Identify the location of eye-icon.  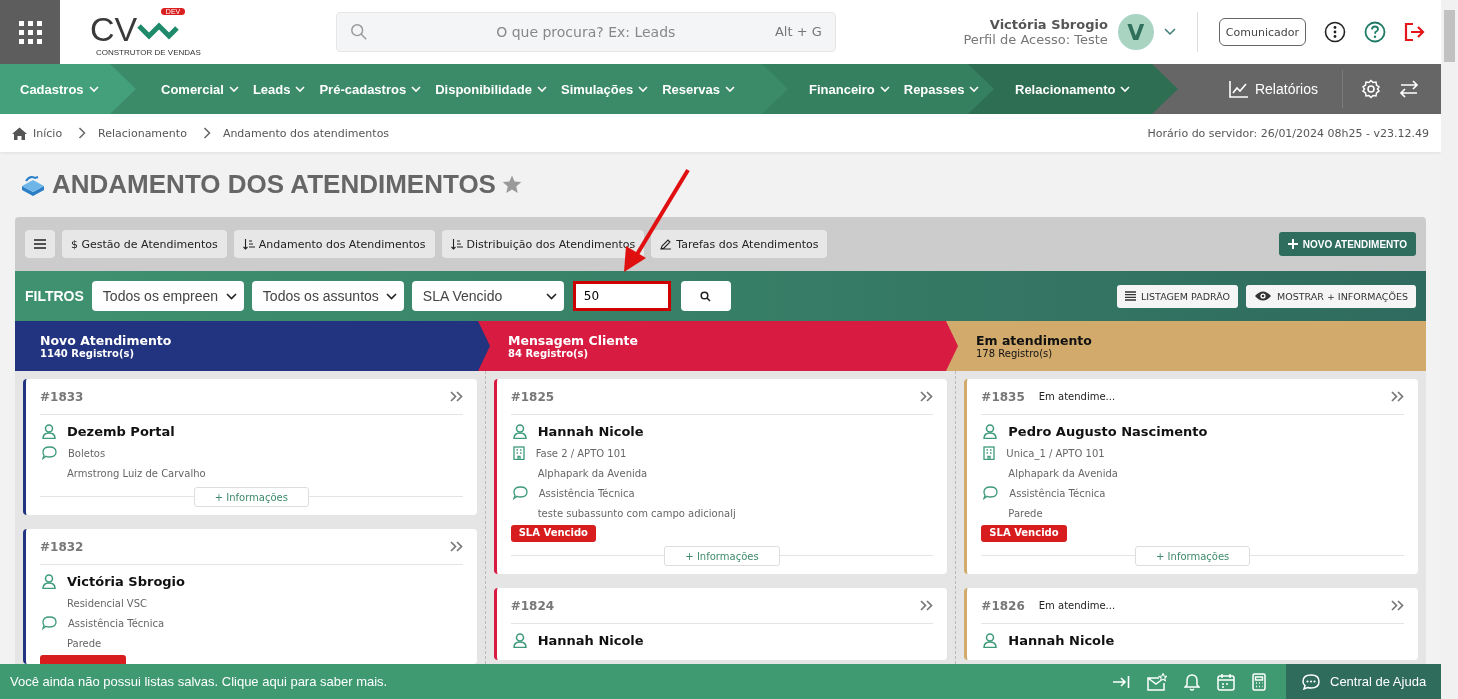
(1263, 296).